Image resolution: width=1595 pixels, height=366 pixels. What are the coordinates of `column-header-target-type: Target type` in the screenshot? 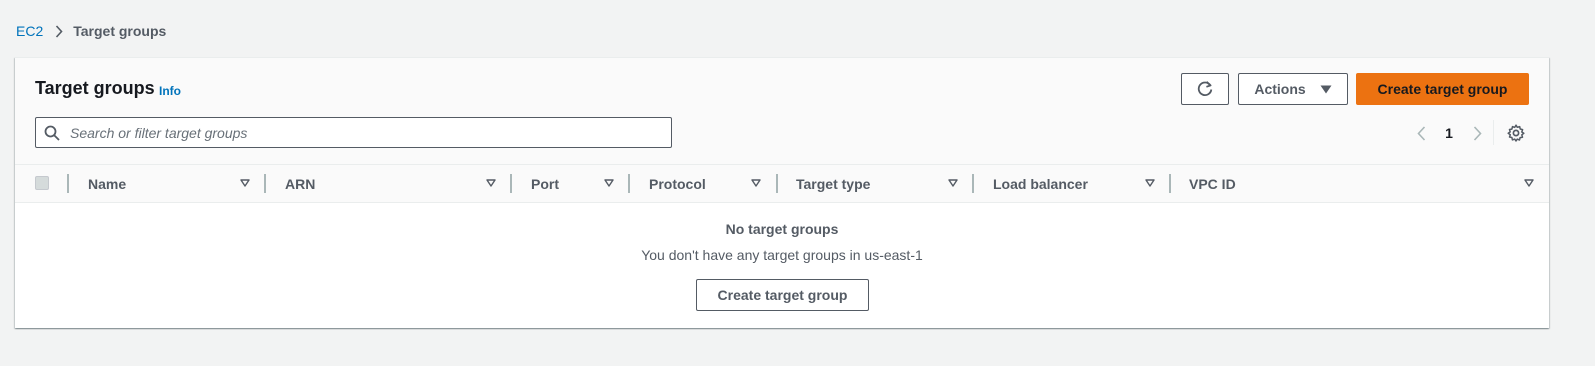 It's located at (884, 183).